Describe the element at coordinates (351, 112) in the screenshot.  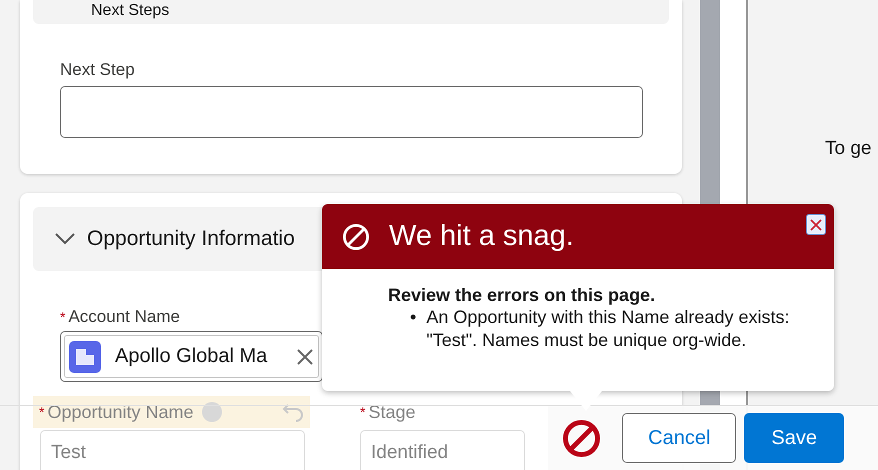
I see `next-step-input` at that location.